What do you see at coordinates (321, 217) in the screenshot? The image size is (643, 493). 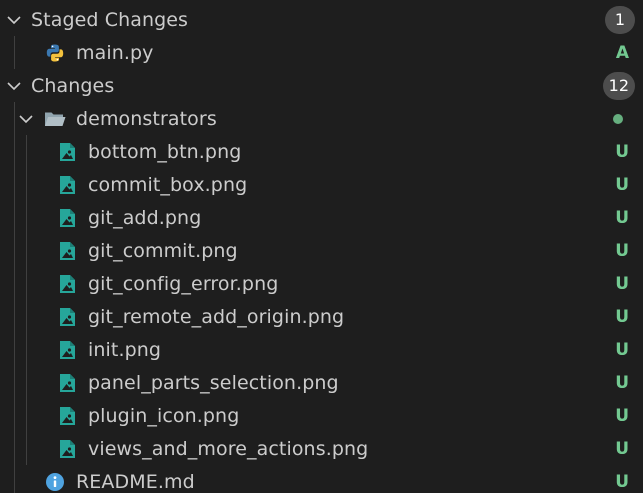 I see `file-item: git_add.png U` at bounding box center [321, 217].